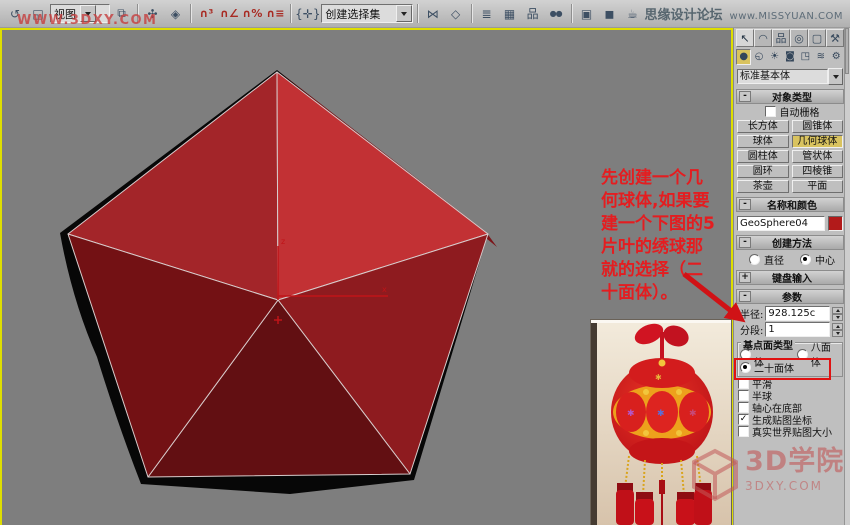 This screenshot has width=850, height=525. Describe the element at coordinates (817, 171) in the screenshot. I see `pyramid-button: 四棱锥` at that location.